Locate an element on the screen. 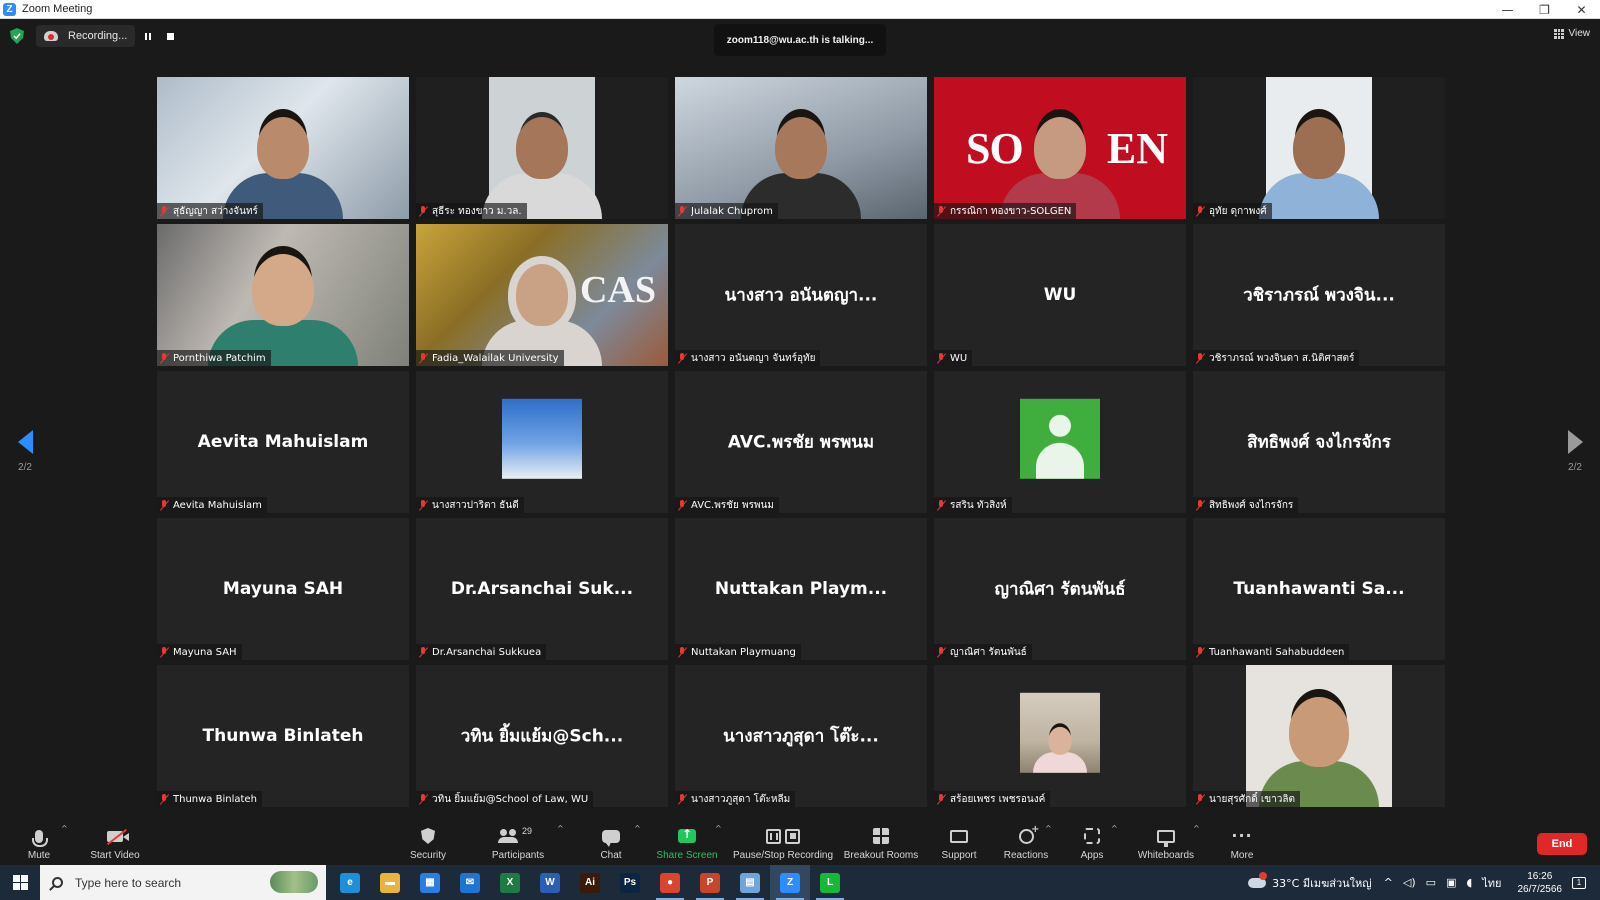 The image size is (1600, 900). participant-tile: Pornthiwa Patchim is located at coordinates (283, 295).